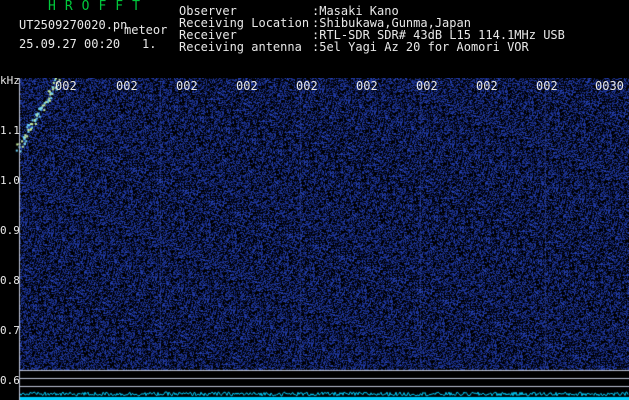 The image size is (629, 400). I want to click on capture-datetime: 25.09.27 00:20, so click(70, 44).